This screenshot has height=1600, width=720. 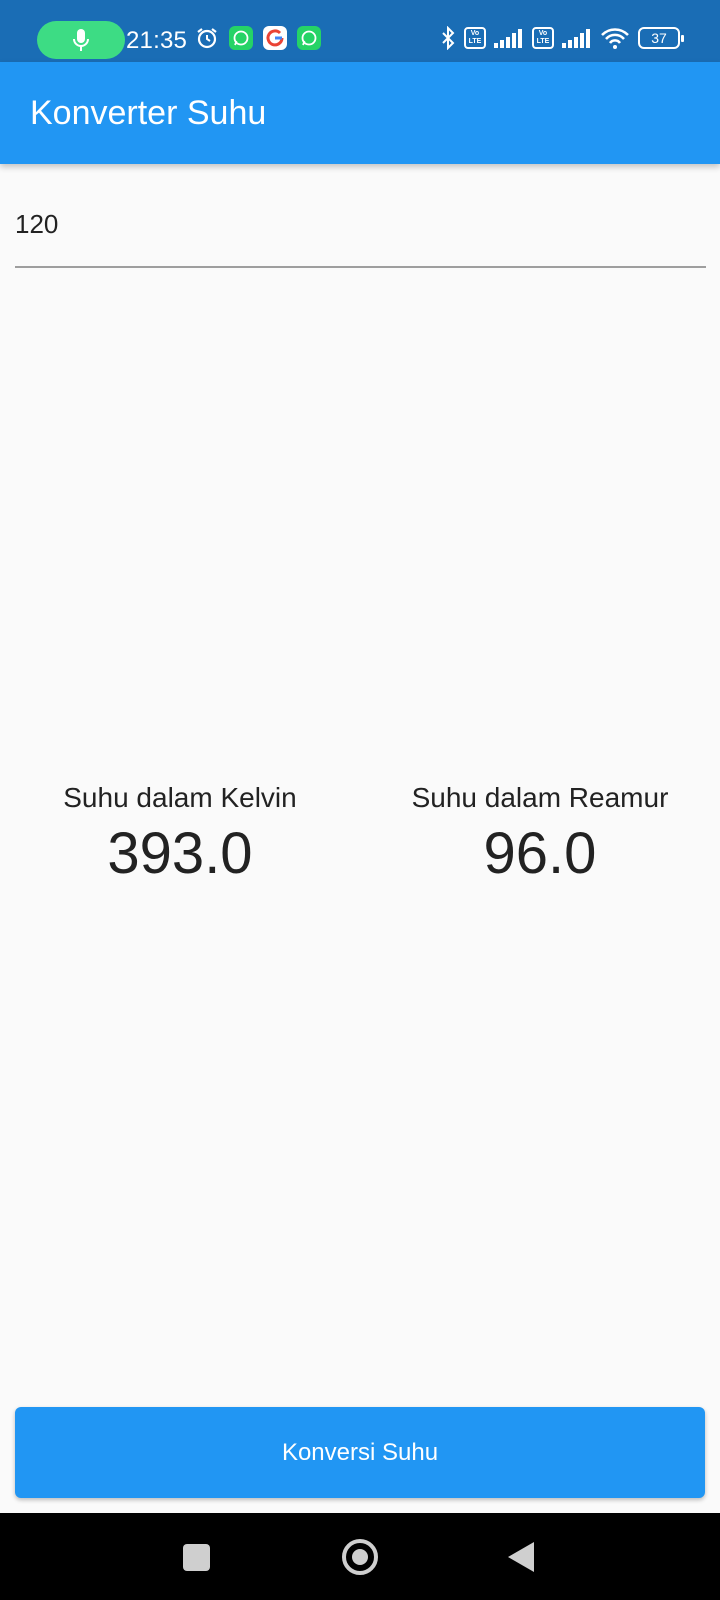 I want to click on navigation-bar, so click(x=360, y=1556).